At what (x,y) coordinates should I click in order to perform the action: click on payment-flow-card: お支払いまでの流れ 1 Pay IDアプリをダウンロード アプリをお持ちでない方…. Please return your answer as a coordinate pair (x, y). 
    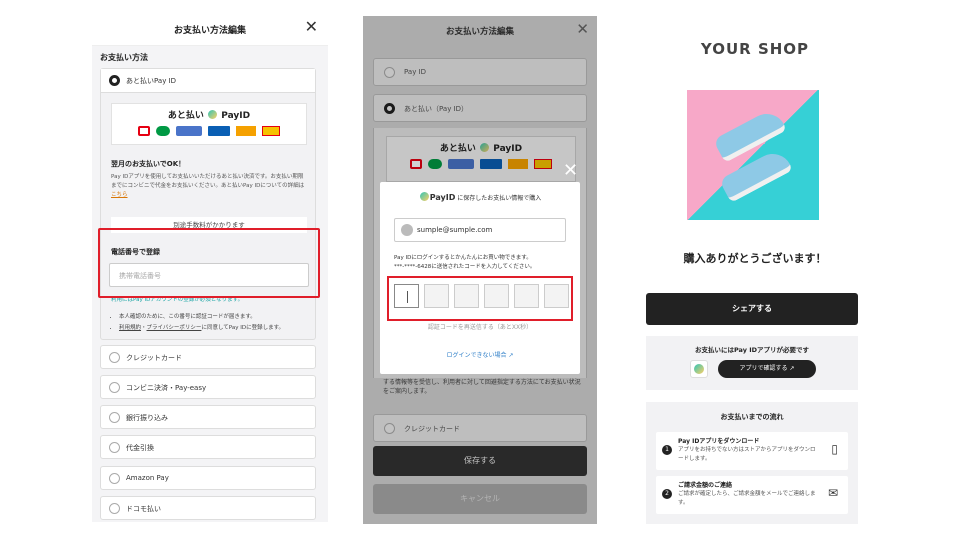
    Looking at the image, I should click on (752, 463).